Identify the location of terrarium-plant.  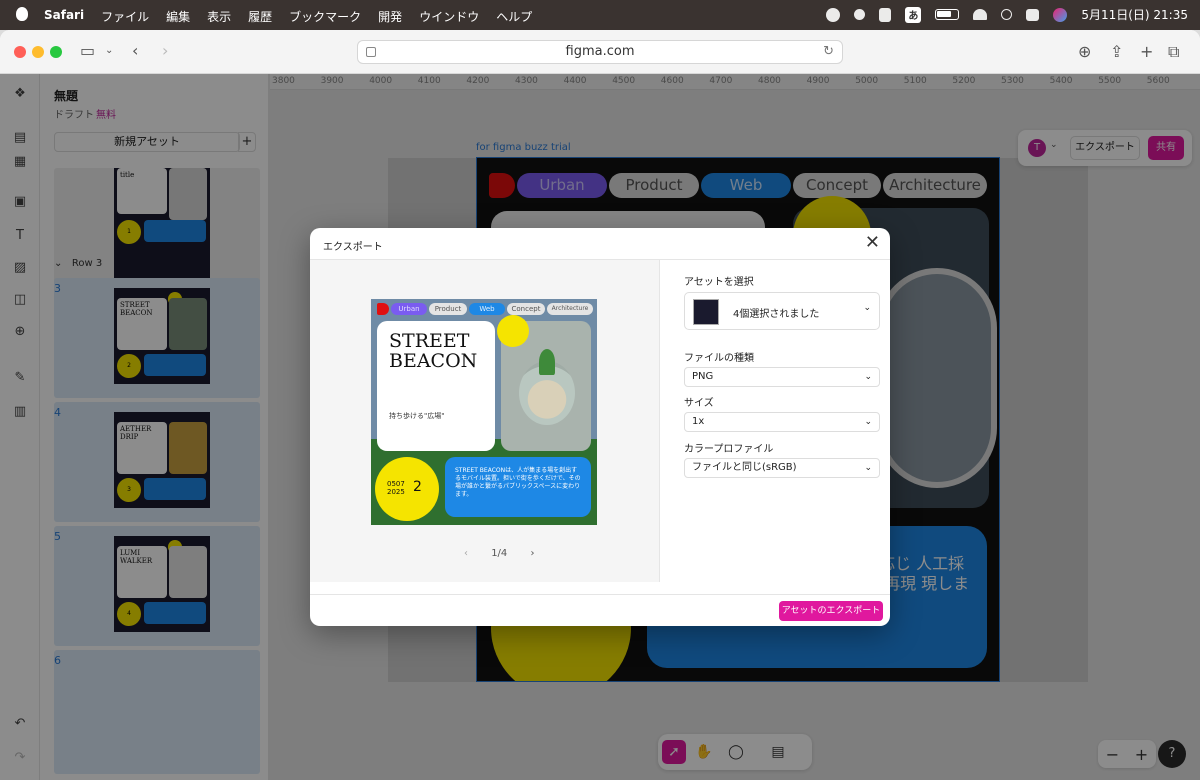
(547, 362).